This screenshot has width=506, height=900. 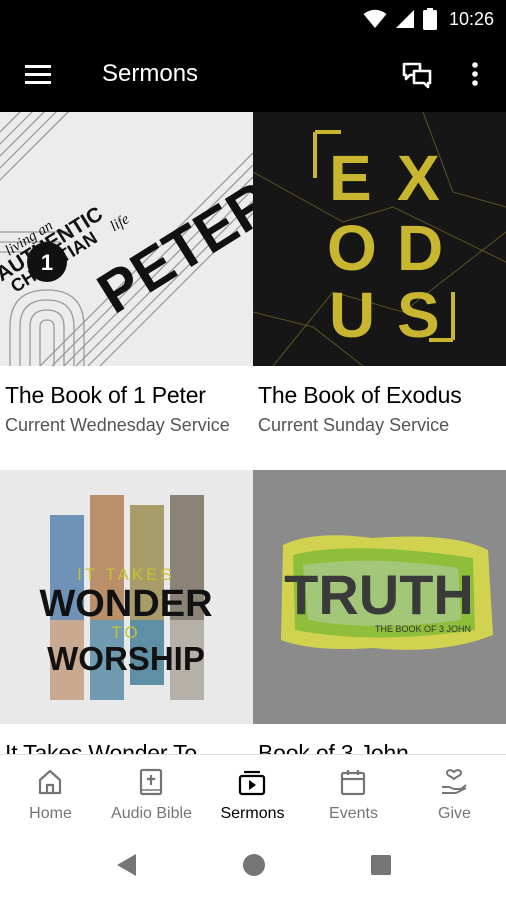 I want to click on sermon-artwork: TRUTH THE BOOK OF 3 JOHN, so click(x=379, y=597).